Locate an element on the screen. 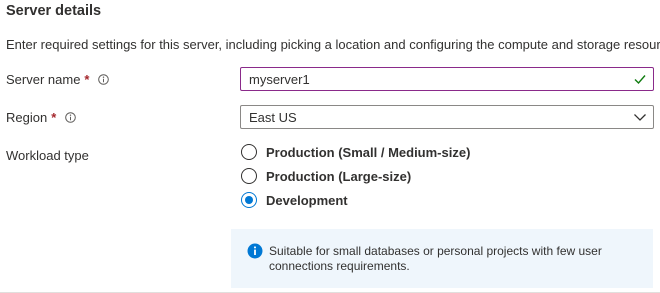 The width and height of the screenshot is (660, 293). radio-option-production-large: Production (Large-size) is located at coordinates (326, 176).